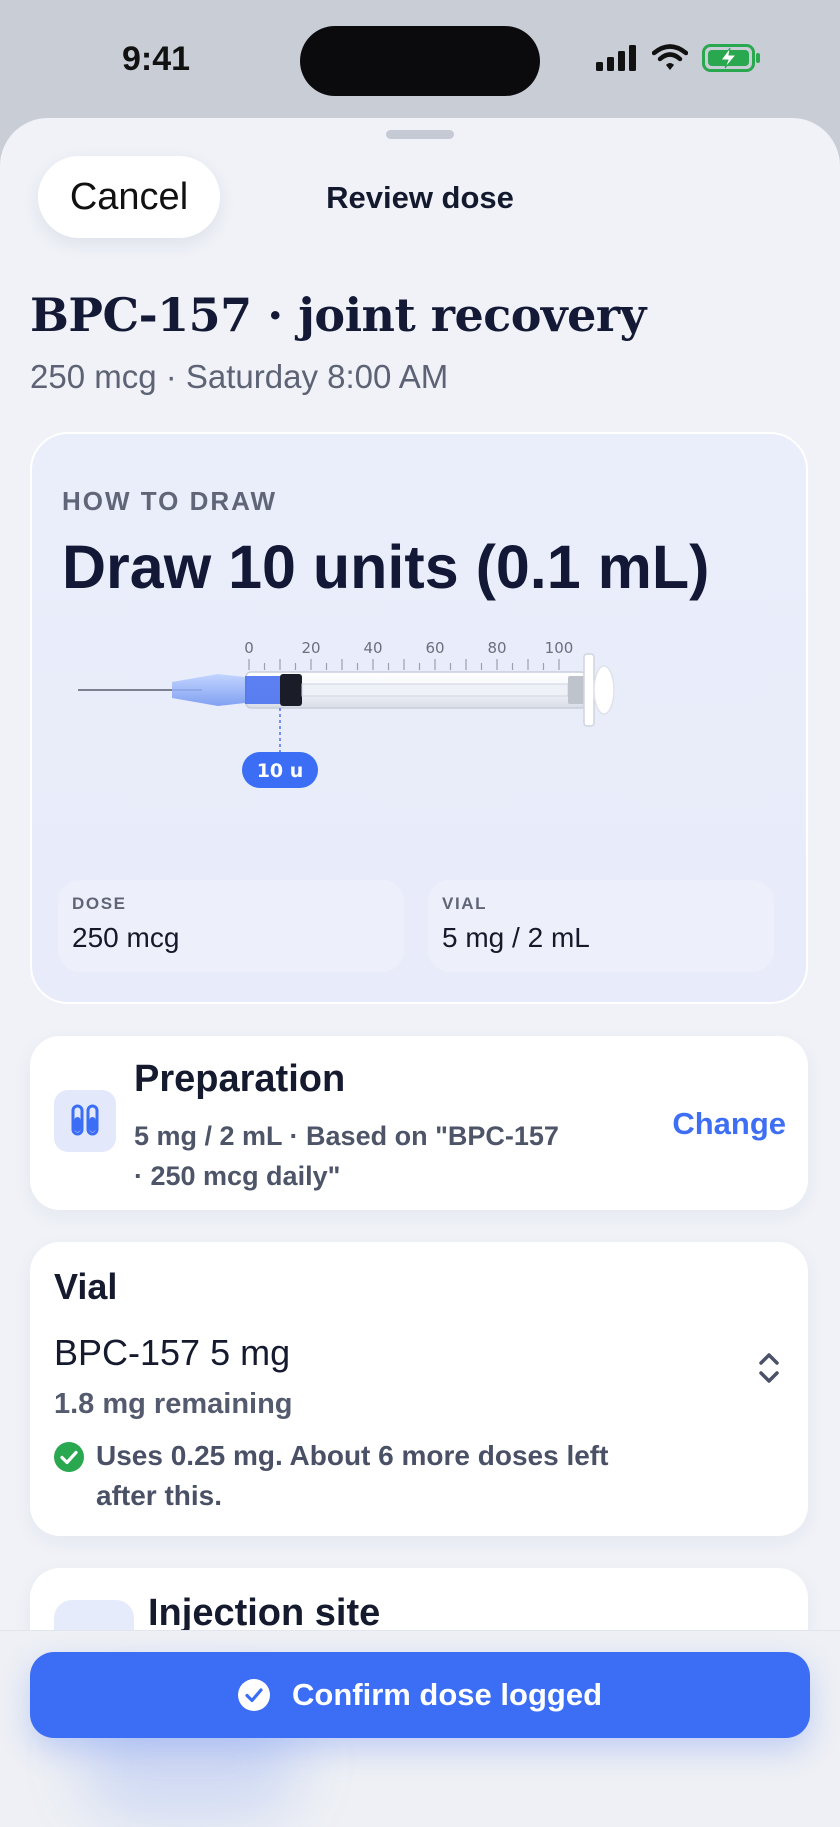 Image resolution: width=840 pixels, height=1827 pixels. What do you see at coordinates (670, 57) in the screenshot?
I see `wifi-icon` at bounding box center [670, 57].